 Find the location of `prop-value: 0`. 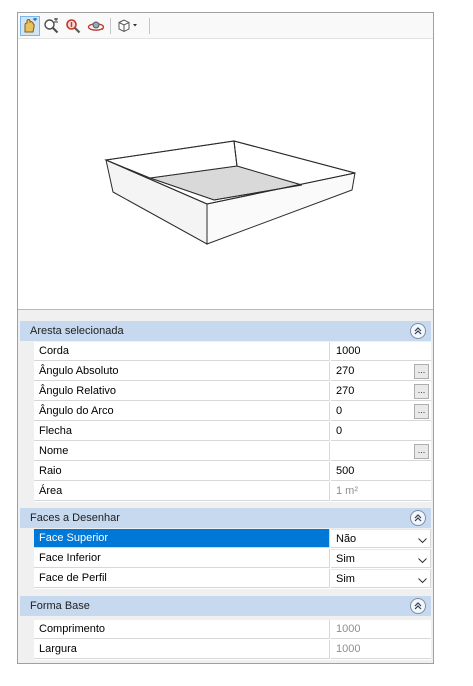

prop-value: 0 is located at coordinates (381, 431).